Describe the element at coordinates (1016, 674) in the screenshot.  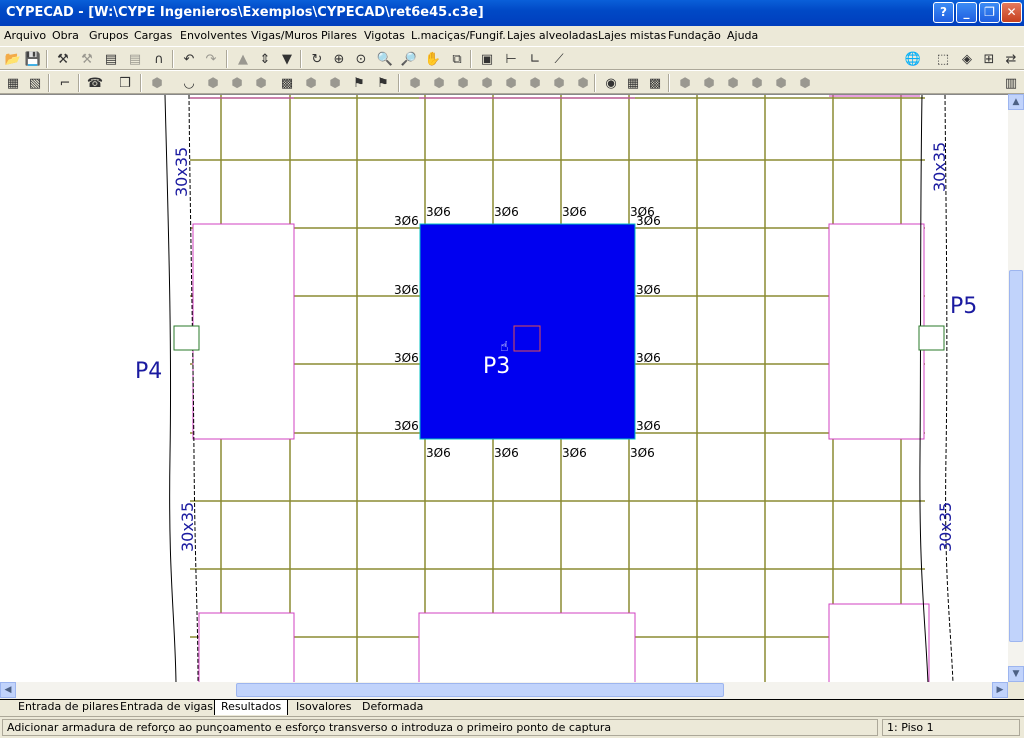
I see `scroll-down-icon: ▼` at that location.